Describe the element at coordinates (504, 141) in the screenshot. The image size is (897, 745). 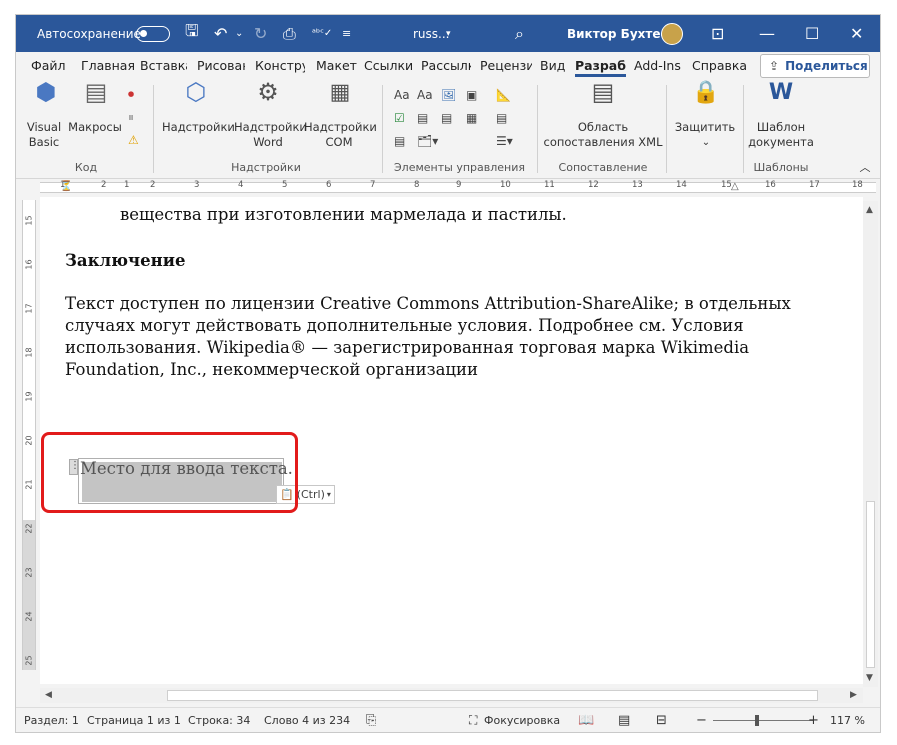
I see `group-control-icon: ☰▾` at that location.